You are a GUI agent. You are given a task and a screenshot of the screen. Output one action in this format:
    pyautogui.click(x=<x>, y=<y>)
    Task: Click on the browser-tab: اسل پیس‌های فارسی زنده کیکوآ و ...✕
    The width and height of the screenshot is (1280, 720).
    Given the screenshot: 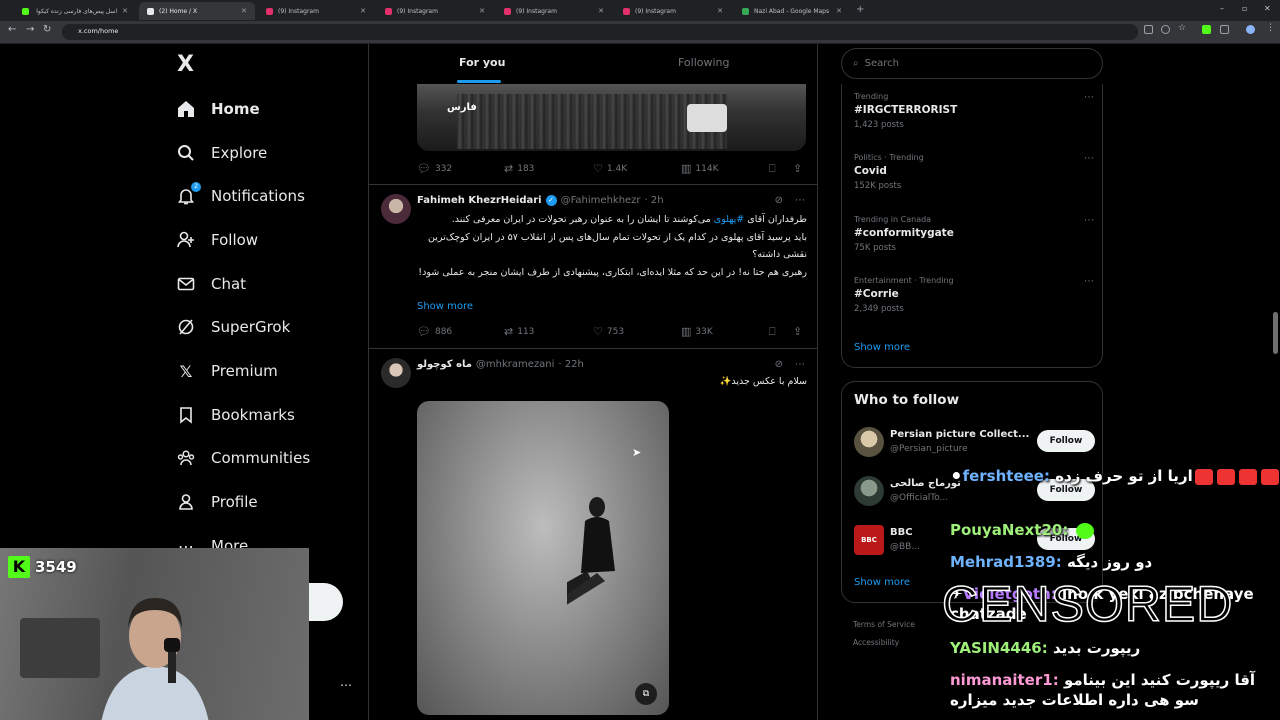 What is the action you would take?
    pyautogui.click(x=75, y=11)
    